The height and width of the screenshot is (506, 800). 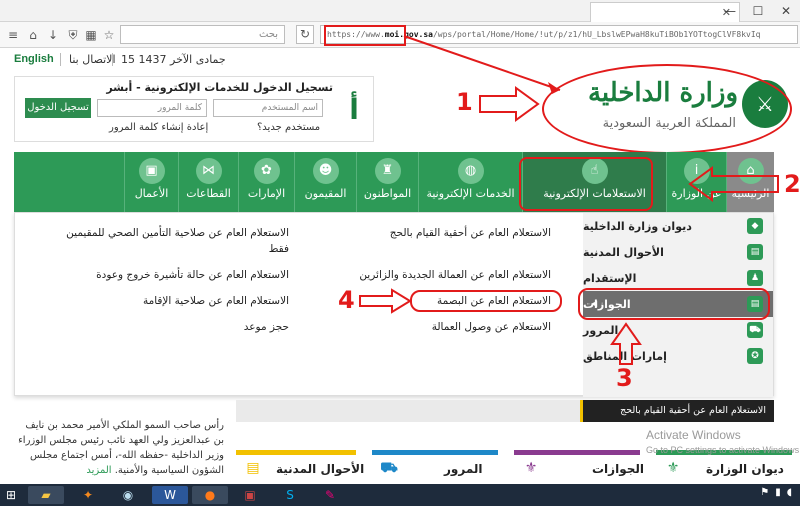 What do you see at coordinates (98, 470) in the screenshot?
I see `more-link: المزيد` at bounding box center [98, 470].